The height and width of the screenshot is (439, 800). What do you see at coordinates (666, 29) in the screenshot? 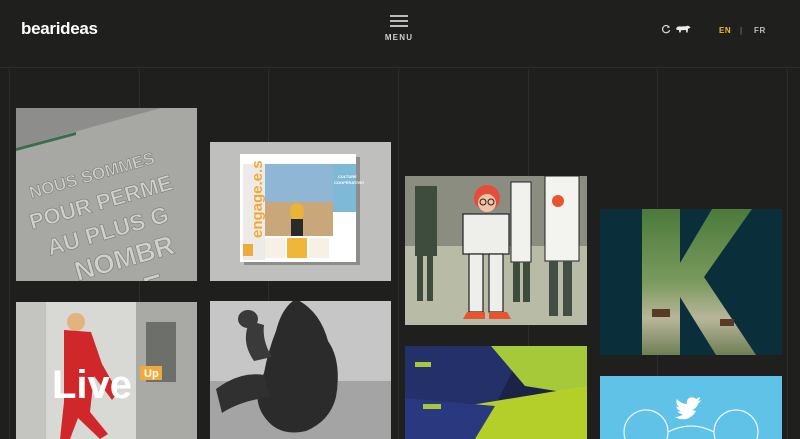
I see `refresh-icon` at bounding box center [666, 29].